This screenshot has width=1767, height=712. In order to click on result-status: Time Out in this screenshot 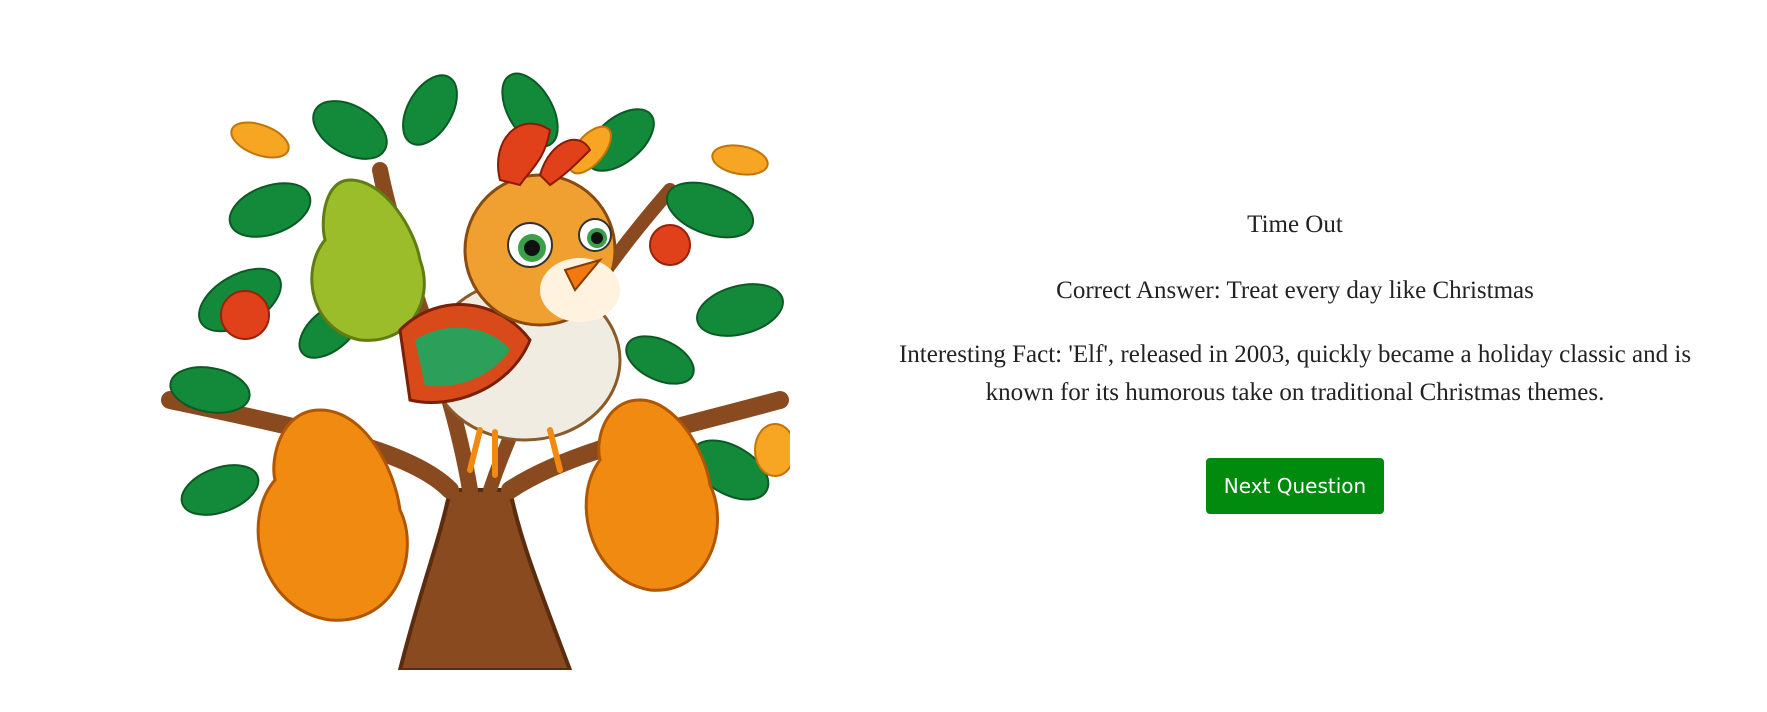, I will do `click(1295, 224)`.